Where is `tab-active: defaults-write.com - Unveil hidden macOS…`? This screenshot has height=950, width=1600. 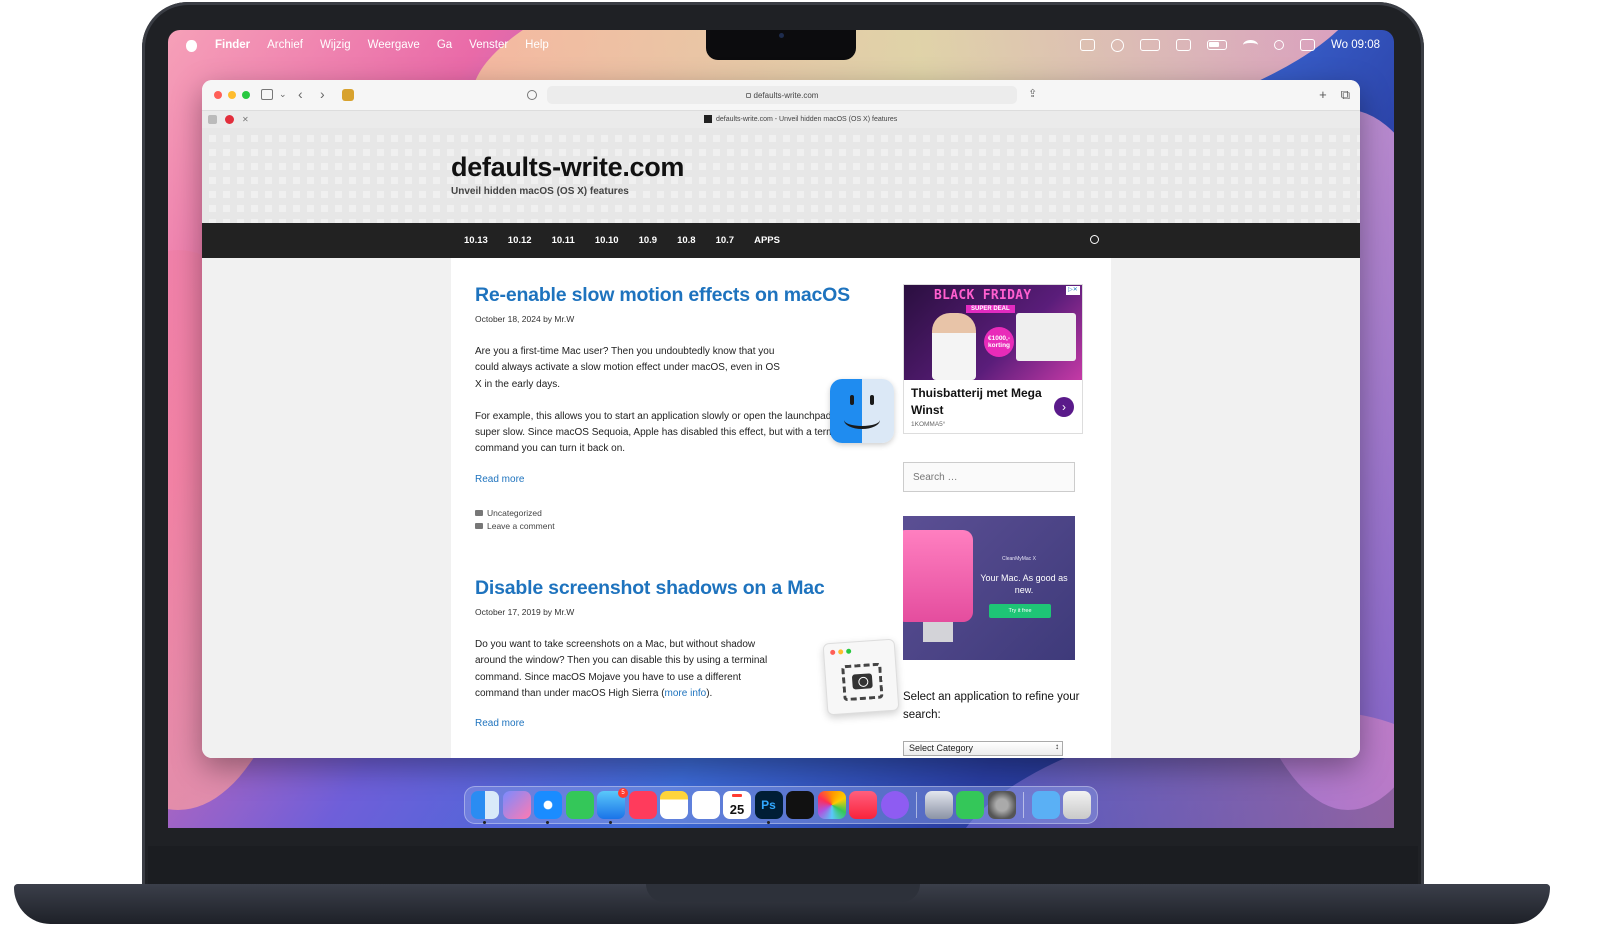 tab-active: defaults-write.com - Unveil hidden macOS… is located at coordinates (800, 119).